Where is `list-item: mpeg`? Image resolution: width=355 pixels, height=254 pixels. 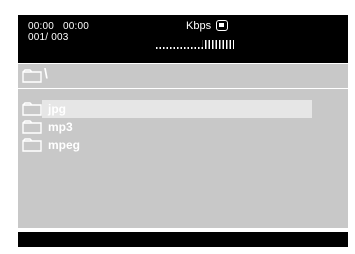 list-item: mpeg is located at coordinates (183, 145).